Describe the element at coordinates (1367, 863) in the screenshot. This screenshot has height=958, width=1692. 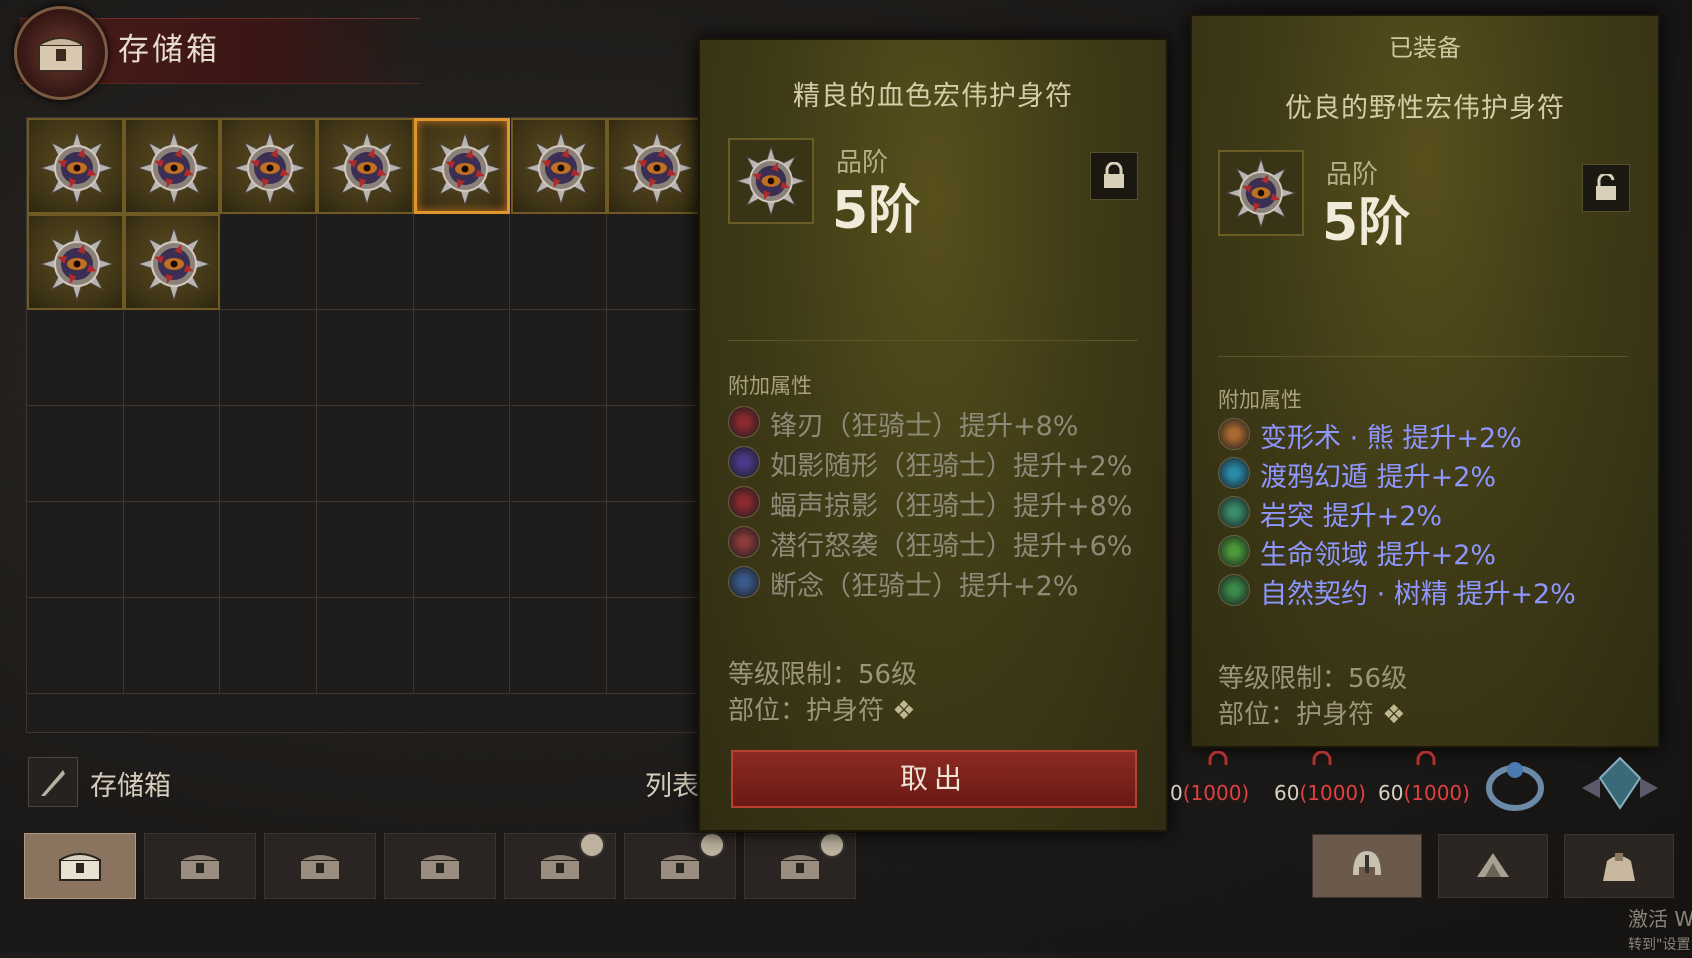
I see `helmet-icon` at that location.